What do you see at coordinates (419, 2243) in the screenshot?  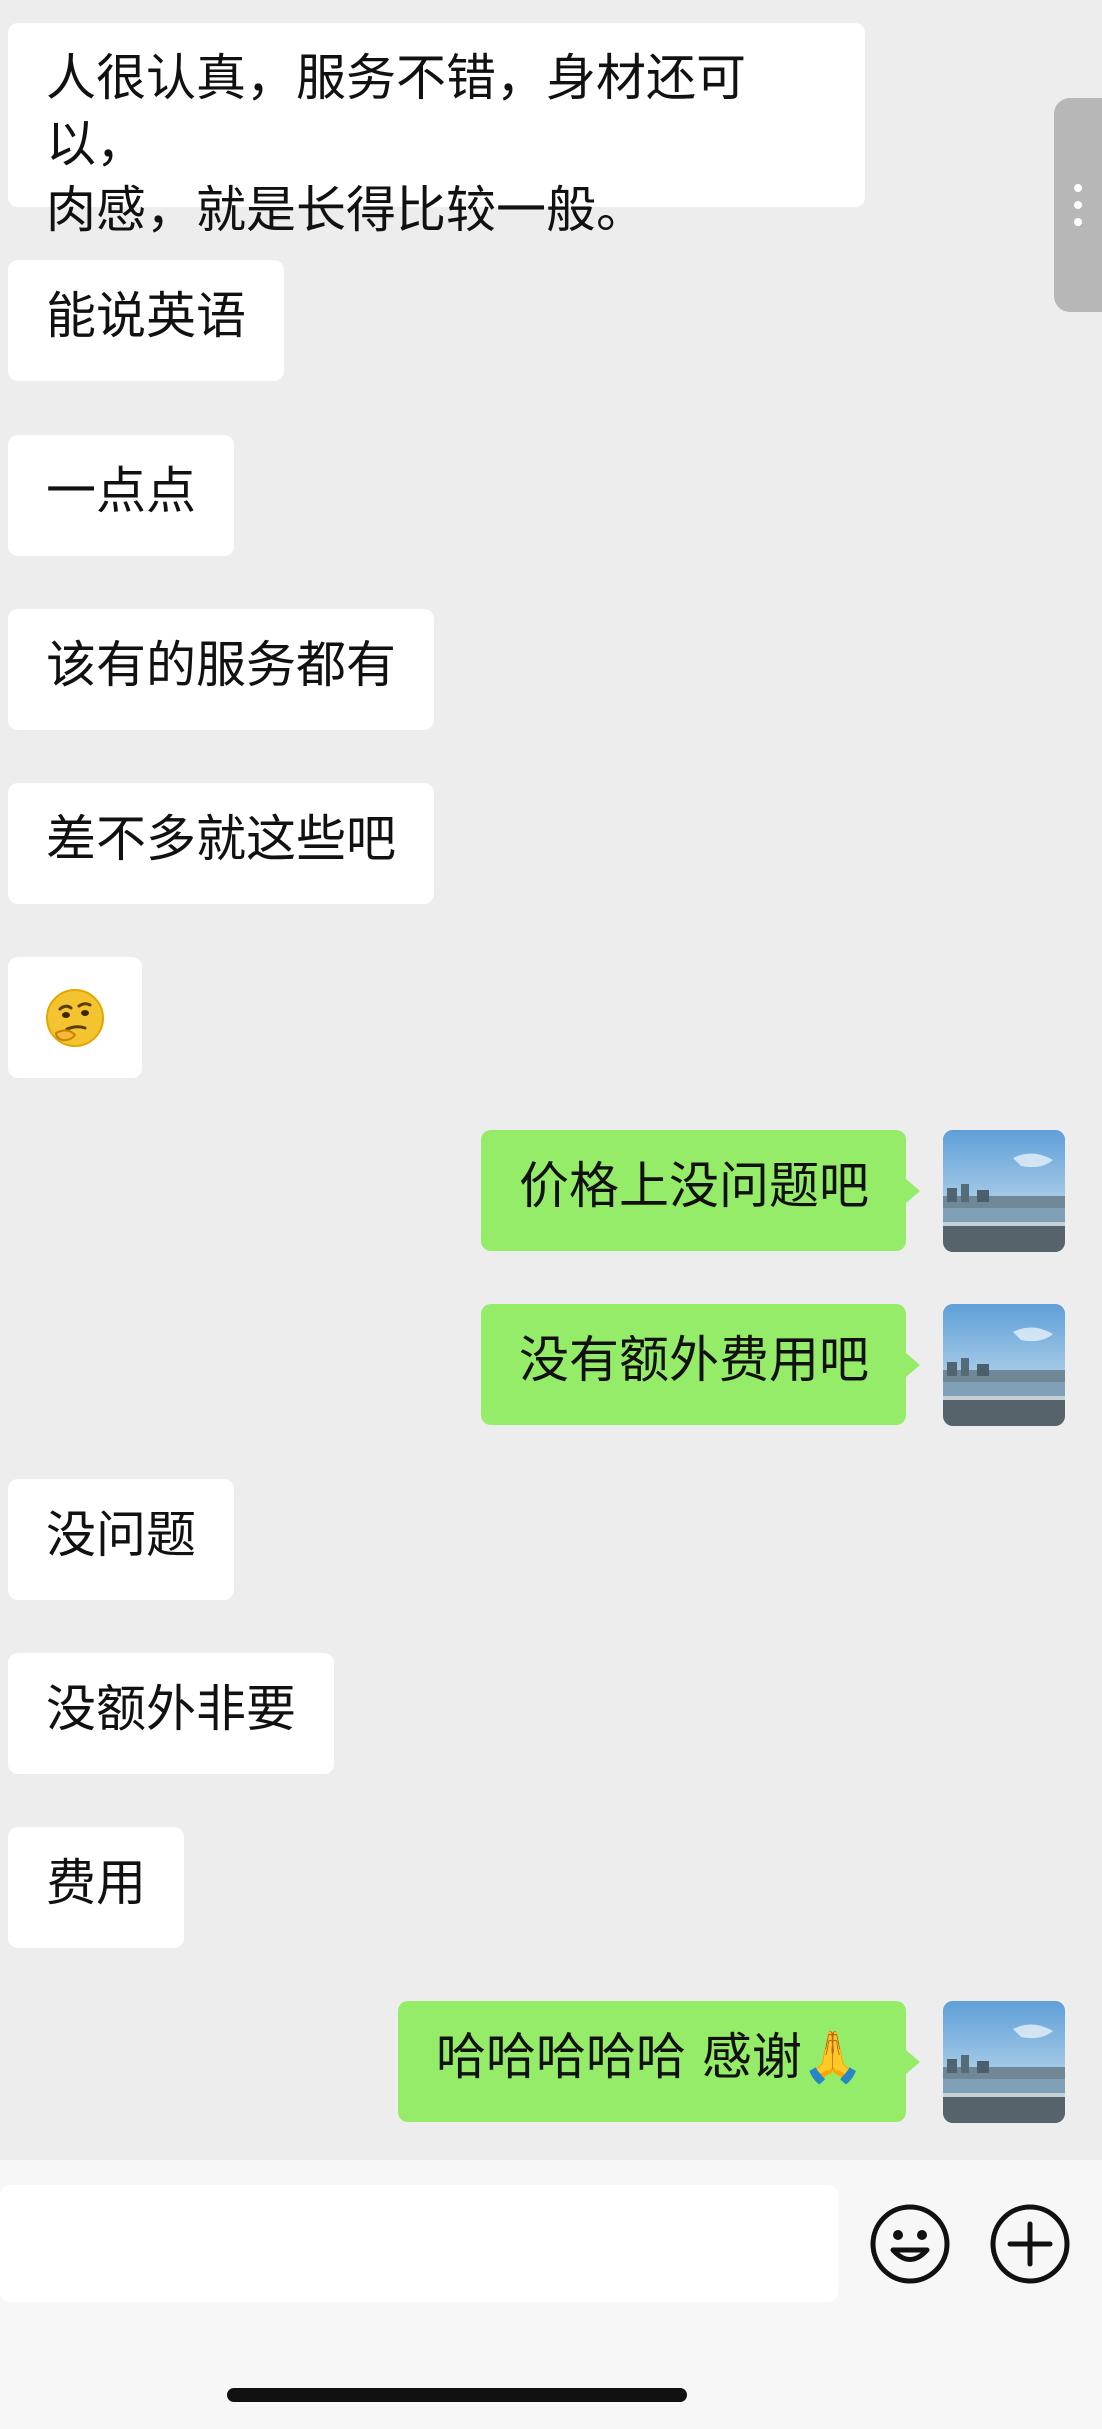 I see `message-input` at bounding box center [419, 2243].